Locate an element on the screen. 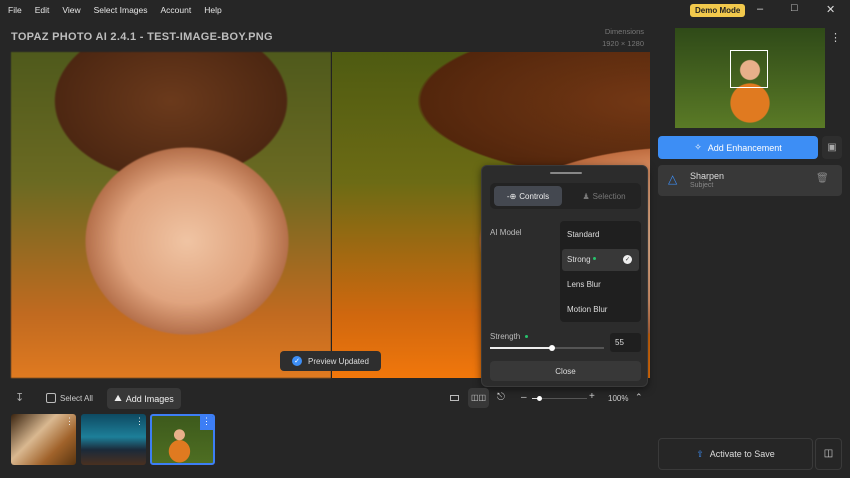 Image resolution: width=850 pixels, height=478 pixels. thumbnail-1: ⋮ is located at coordinates (43, 439).